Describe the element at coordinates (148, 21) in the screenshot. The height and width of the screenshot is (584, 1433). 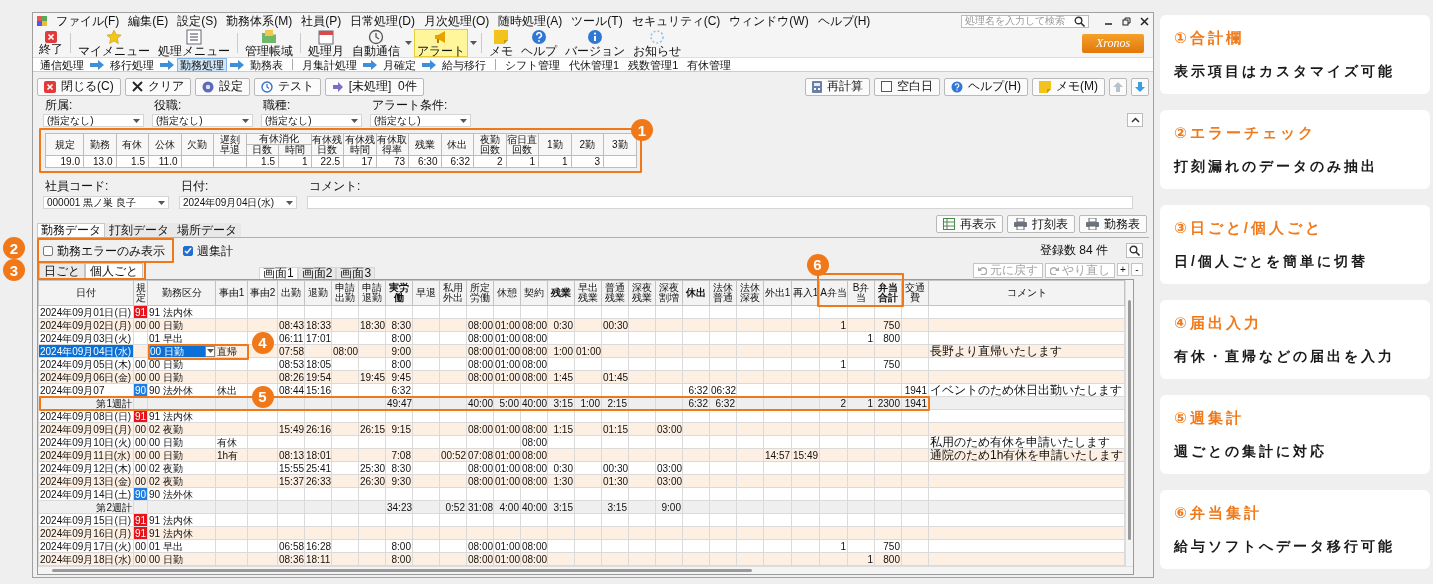
I see `menu-item: 編集(E)` at that location.